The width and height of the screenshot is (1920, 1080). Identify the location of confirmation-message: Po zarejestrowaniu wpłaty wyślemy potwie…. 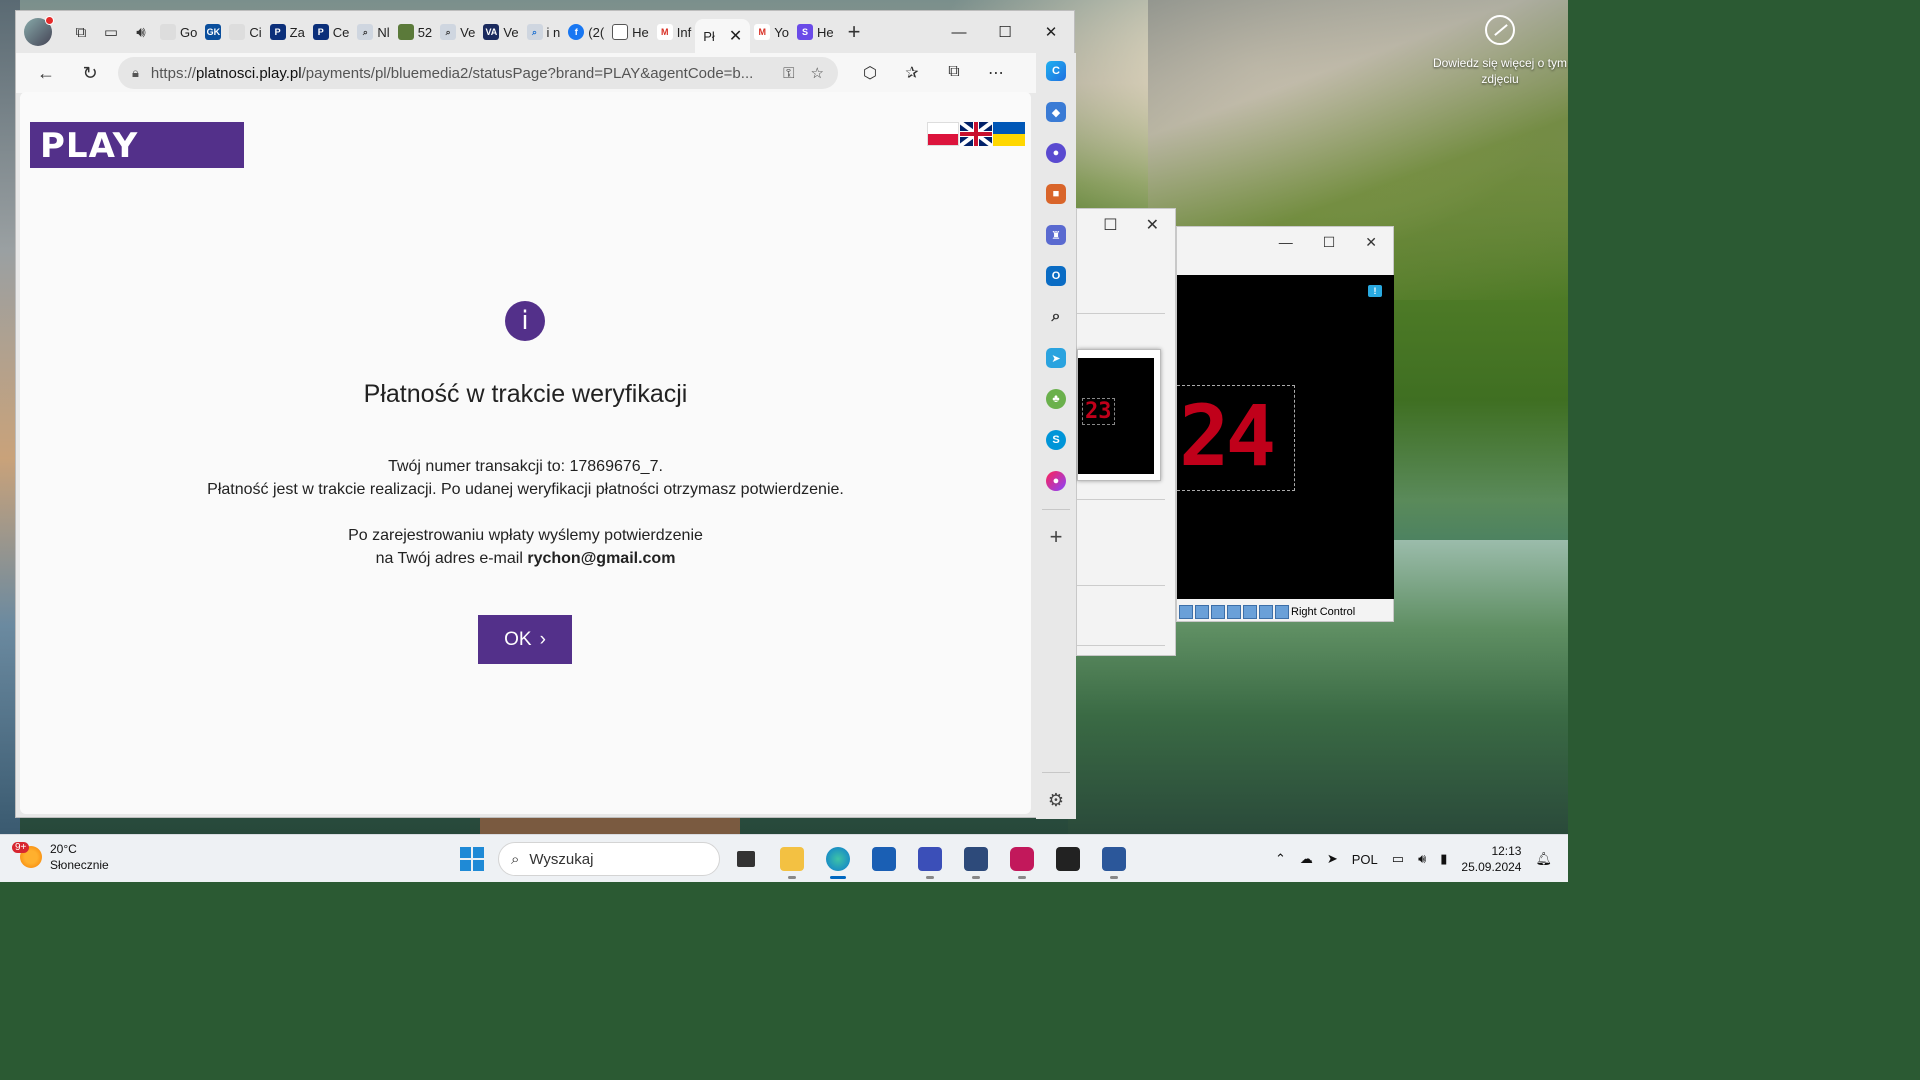
(525, 535).